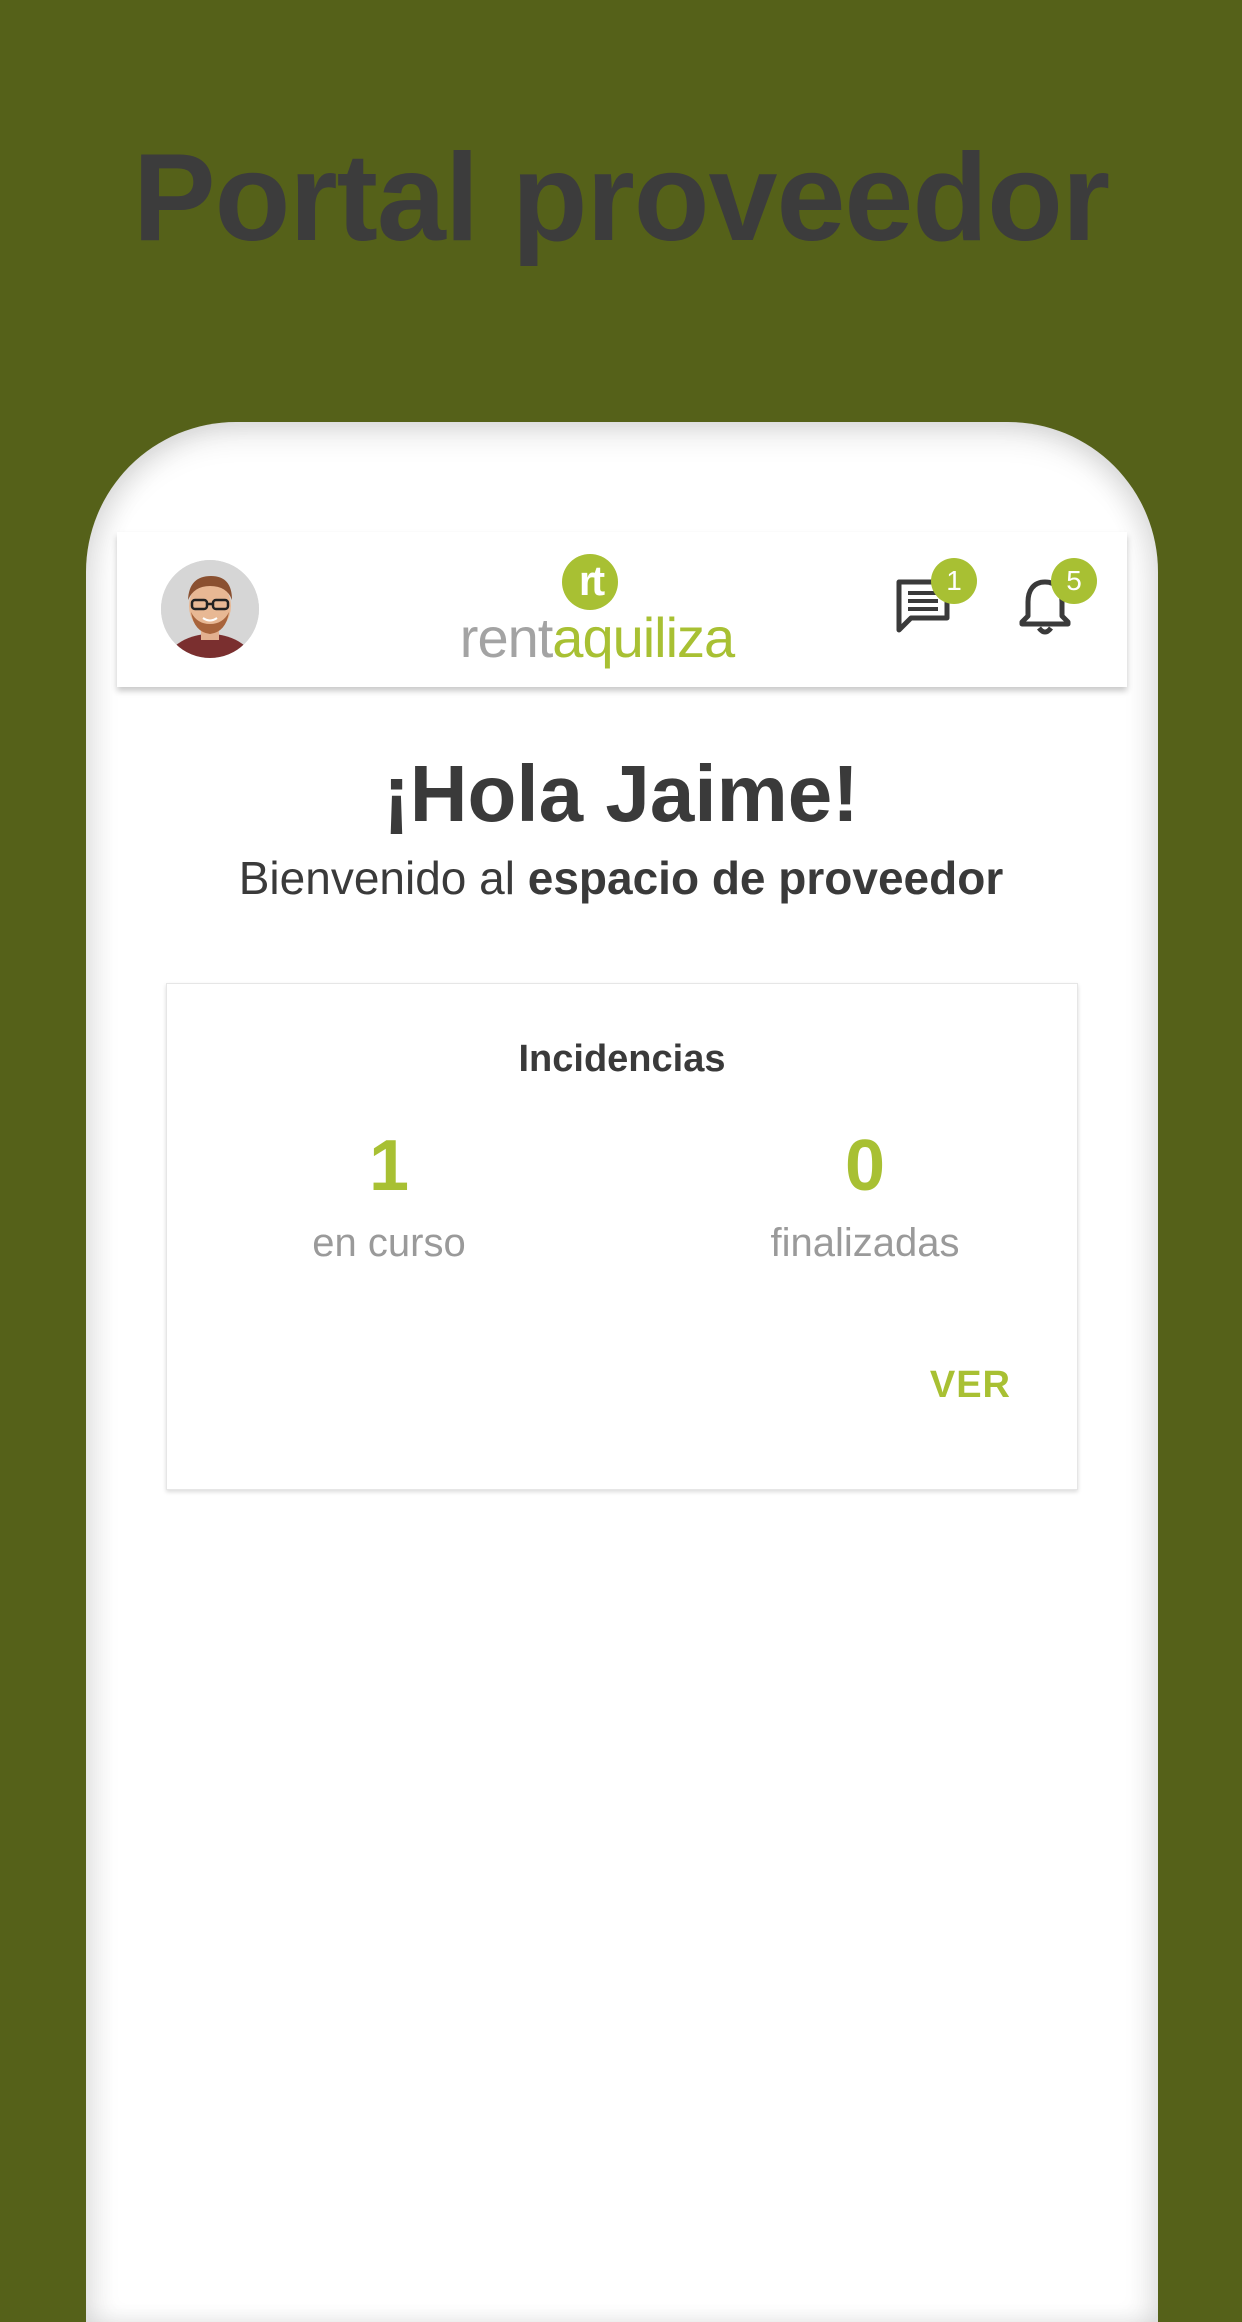  What do you see at coordinates (954, 581) in the screenshot?
I see `messages-badge: 1` at bounding box center [954, 581].